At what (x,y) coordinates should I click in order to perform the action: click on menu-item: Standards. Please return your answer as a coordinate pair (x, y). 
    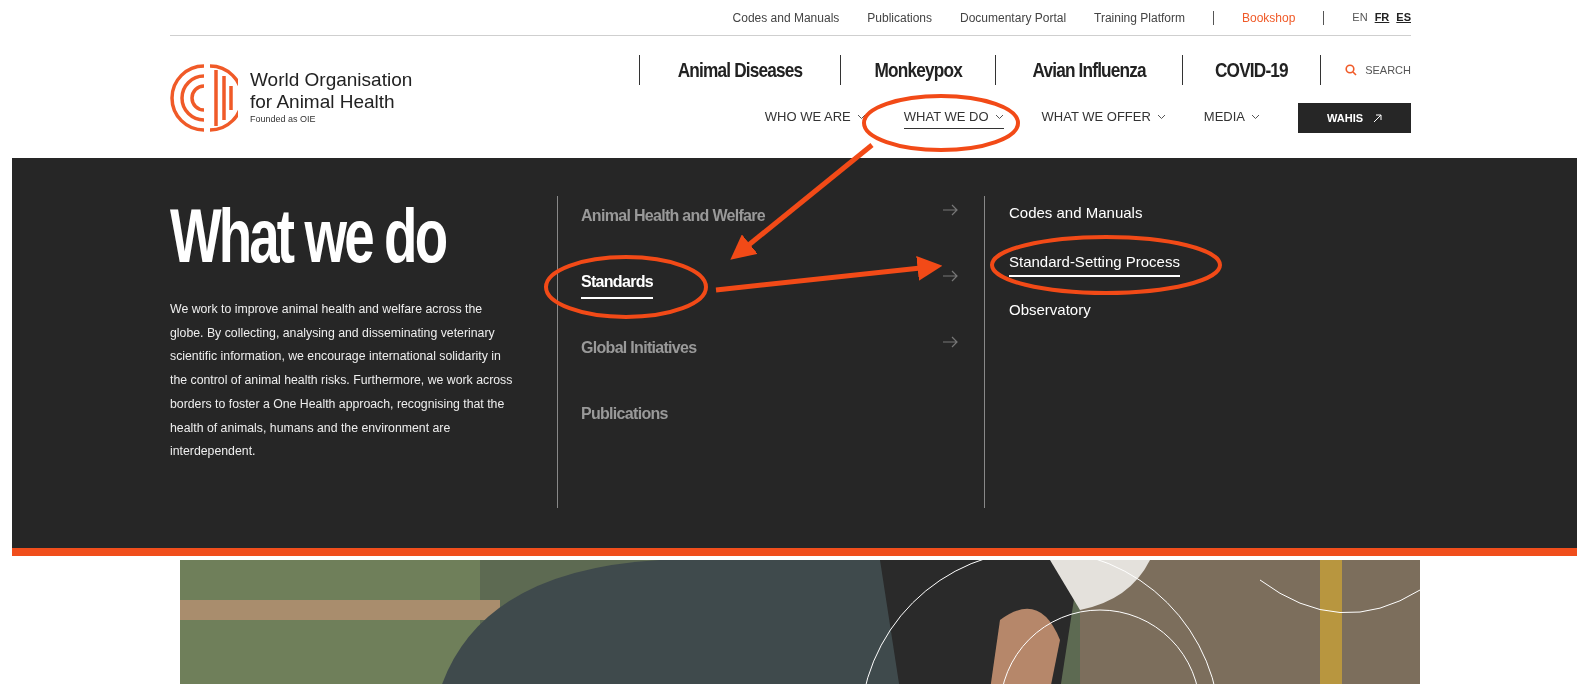
    Looking at the image, I should click on (770, 295).